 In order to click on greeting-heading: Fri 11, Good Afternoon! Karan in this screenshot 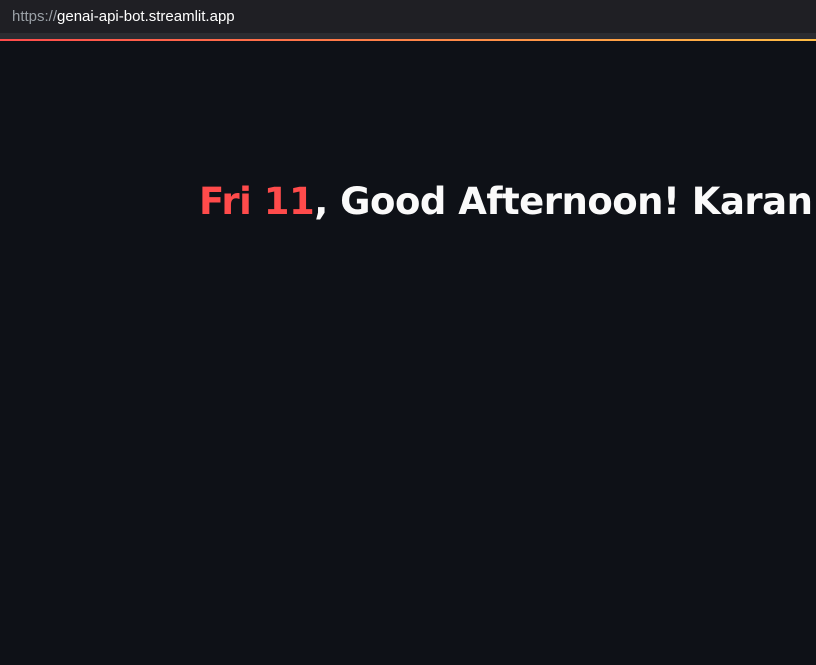, I will do `click(506, 201)`.